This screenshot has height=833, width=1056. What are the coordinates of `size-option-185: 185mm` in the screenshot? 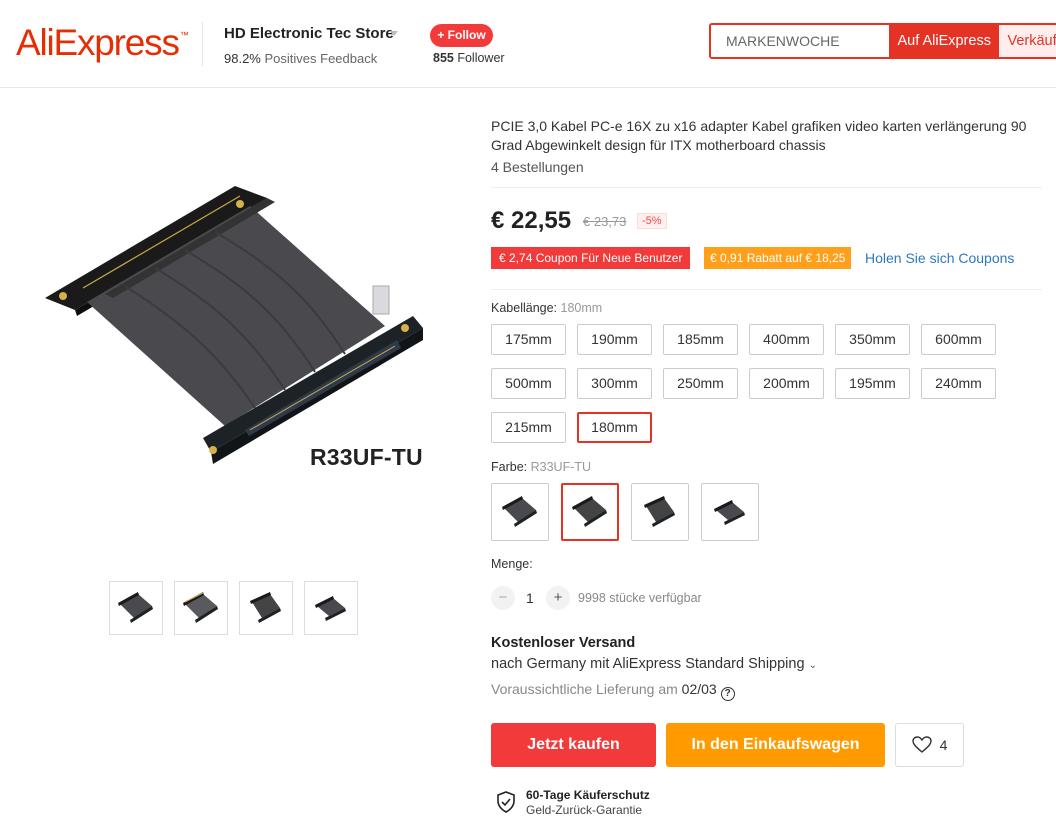 It's located at (700, 339).